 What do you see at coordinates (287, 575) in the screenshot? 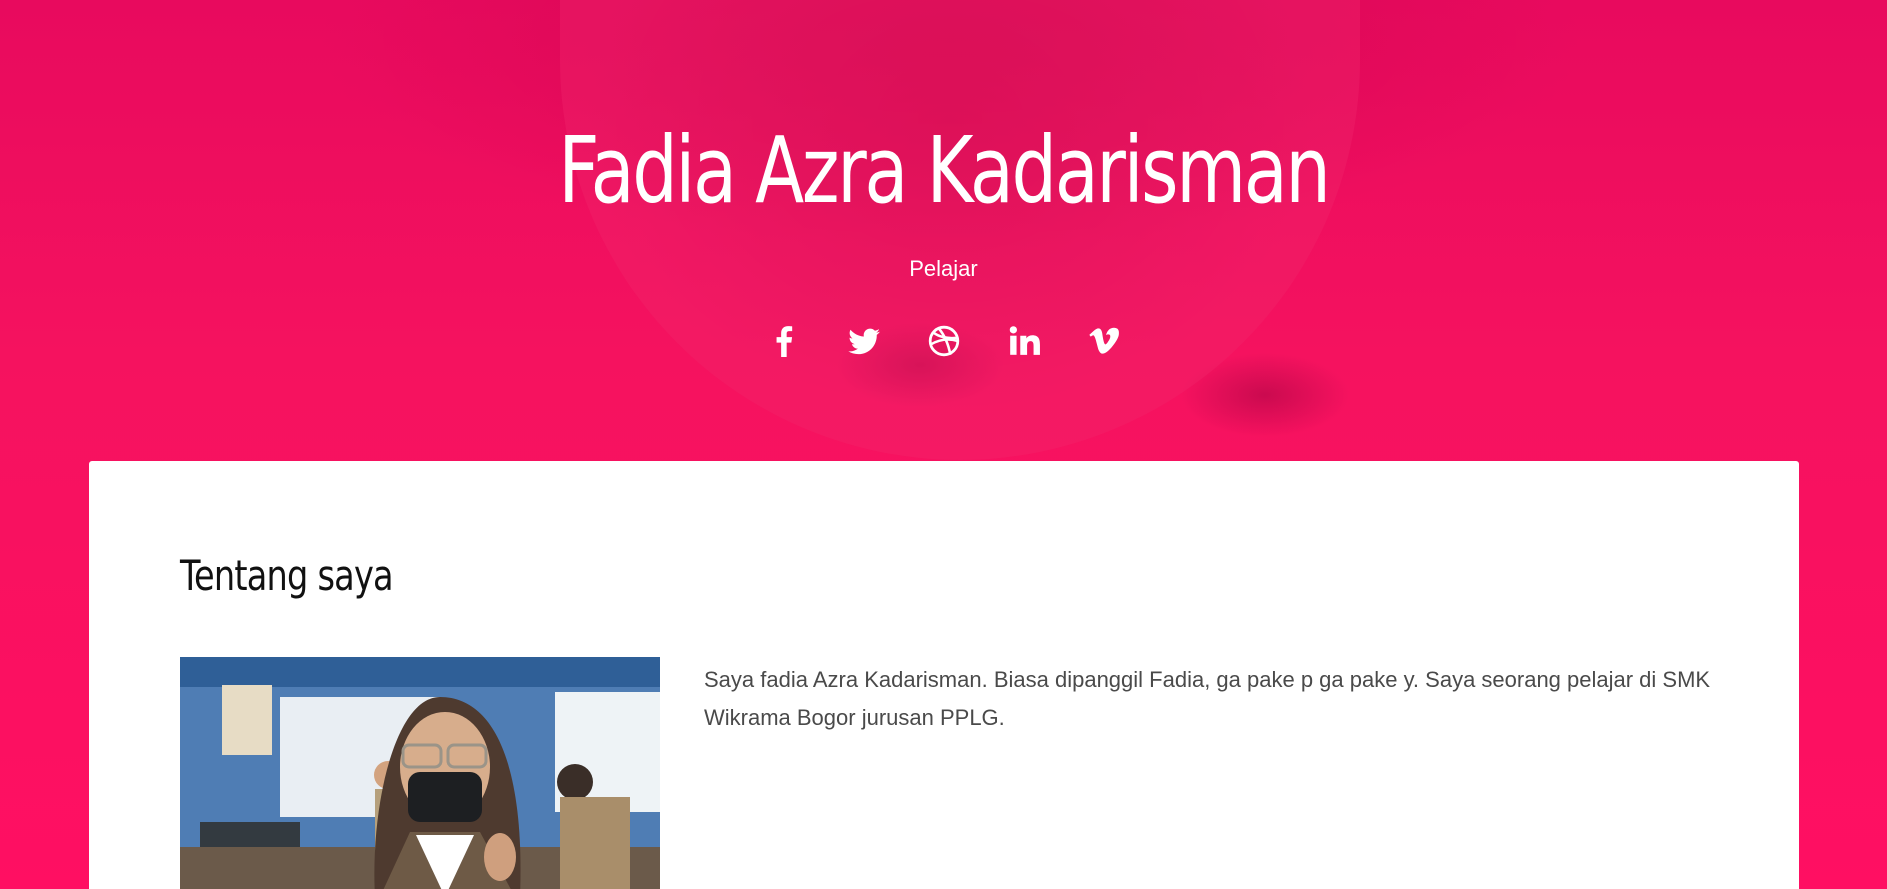
I see `about-title: Tentang saya` at bounding box center [287, 575].